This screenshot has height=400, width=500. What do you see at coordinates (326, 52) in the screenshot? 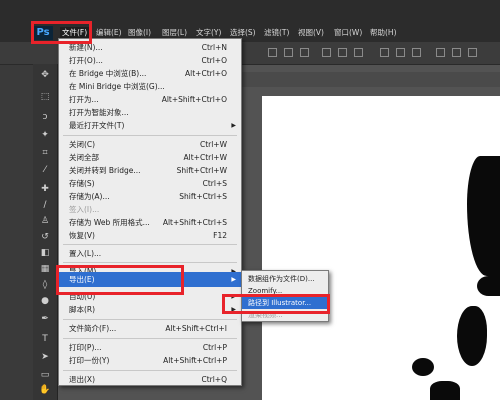
I see `align-left-icon` at bounding box center [326, 52].